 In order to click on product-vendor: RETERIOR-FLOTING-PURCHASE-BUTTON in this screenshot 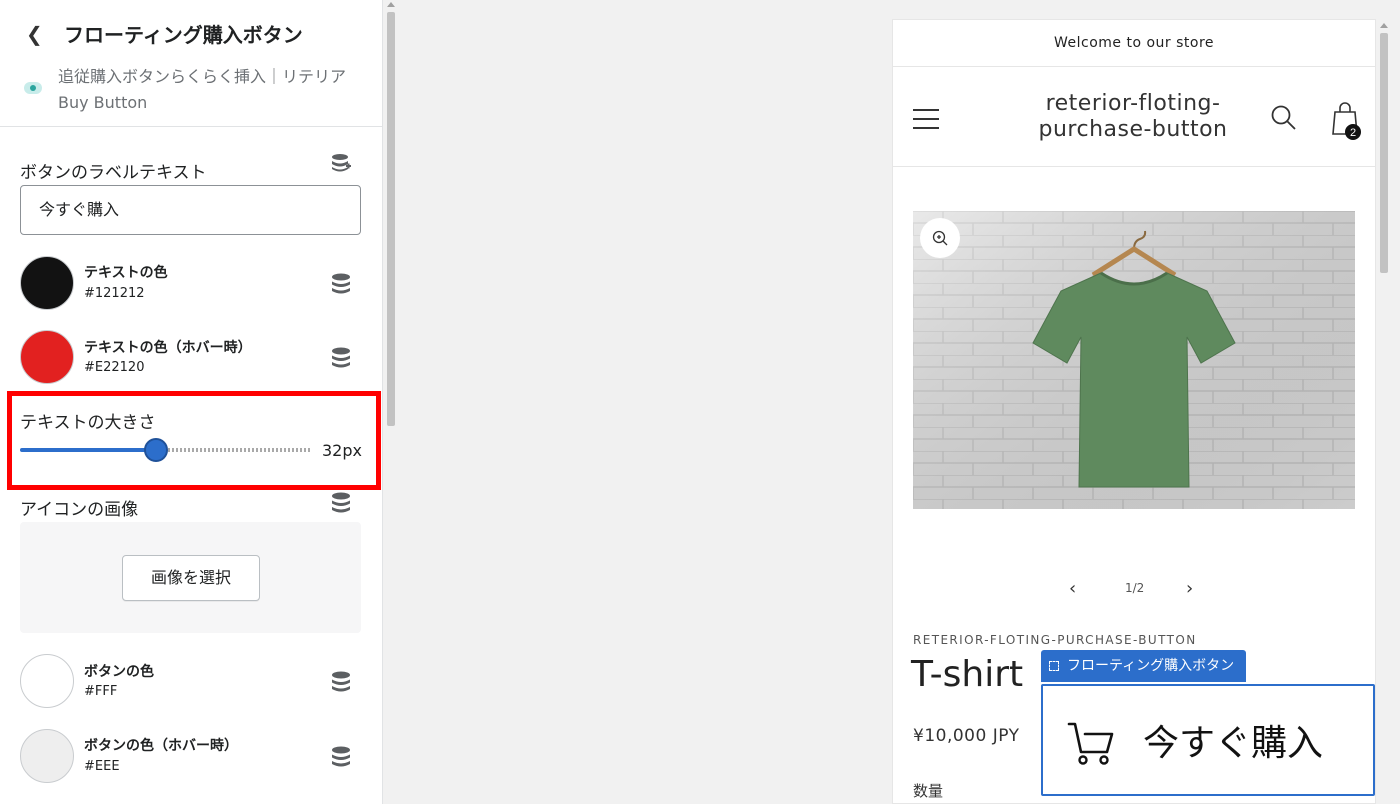, I will do `click(1055, 640)`.